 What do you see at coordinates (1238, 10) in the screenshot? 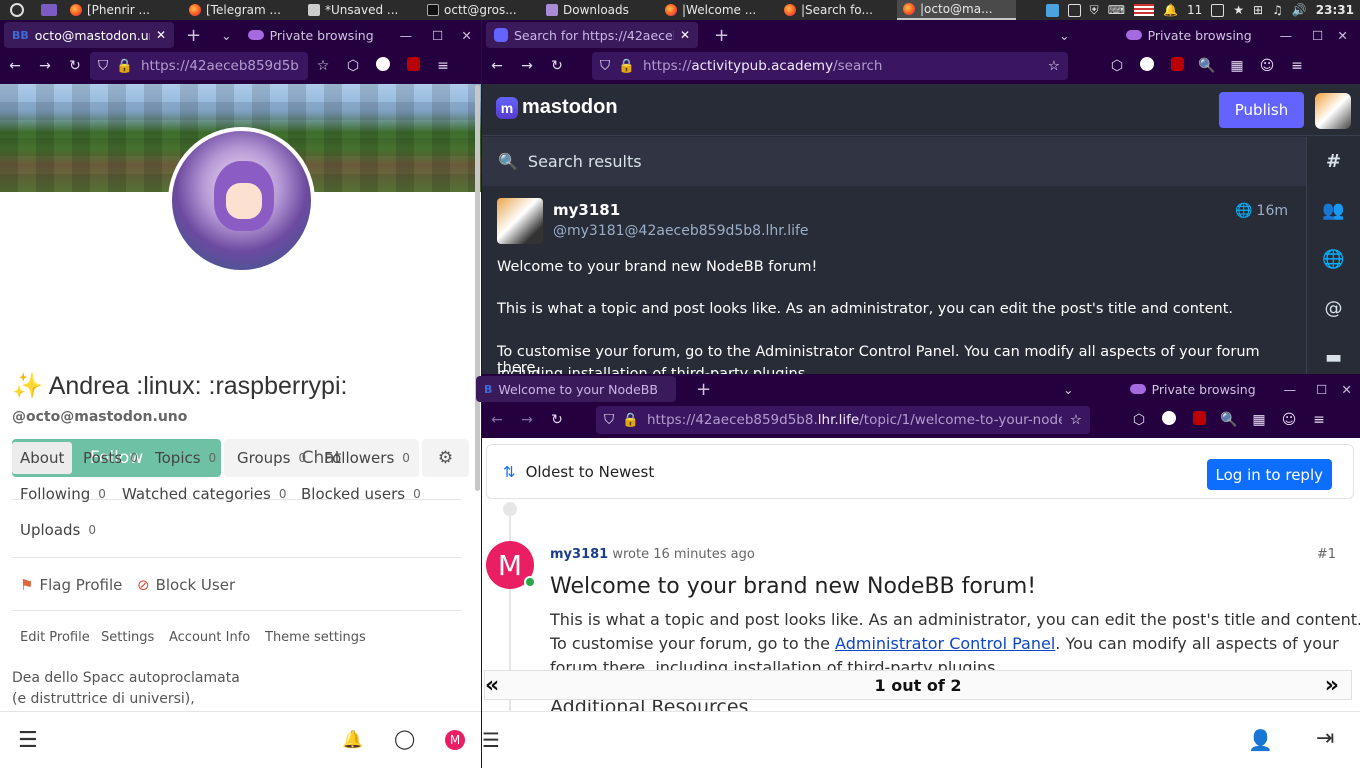
I see `star-icon: ★` at bounding box center [1238, 10].